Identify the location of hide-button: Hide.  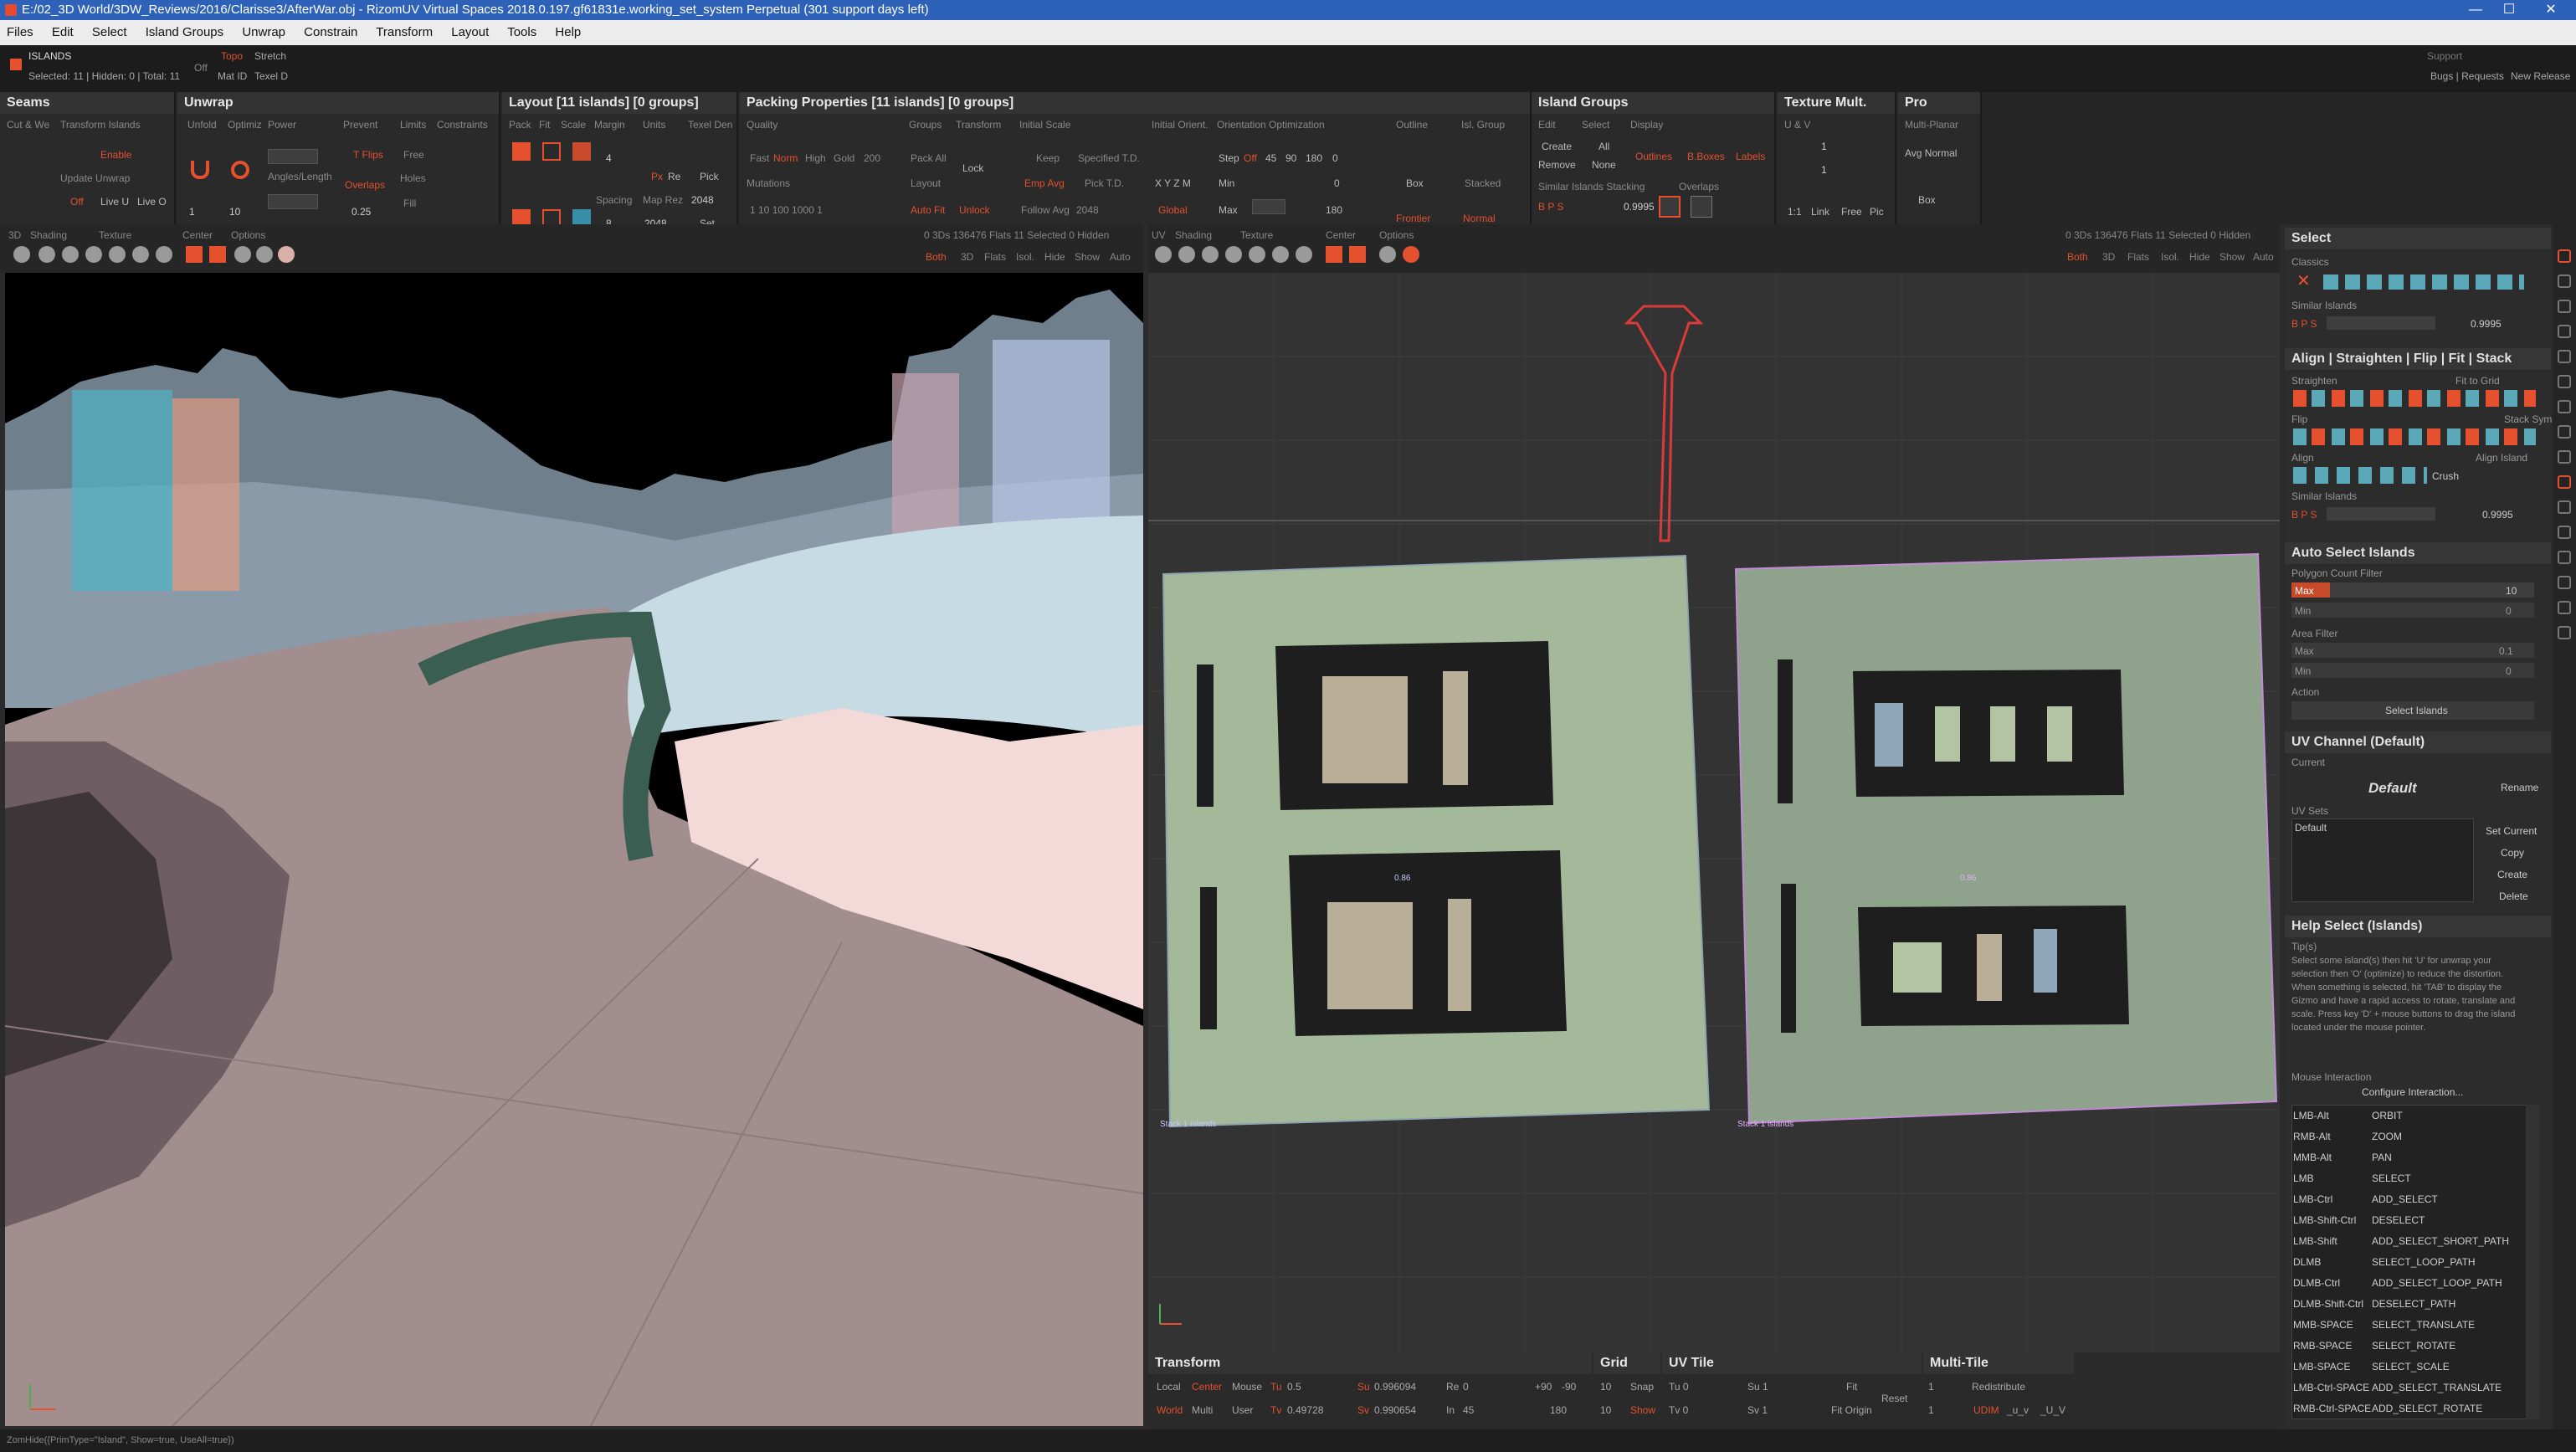
(1054, 257).